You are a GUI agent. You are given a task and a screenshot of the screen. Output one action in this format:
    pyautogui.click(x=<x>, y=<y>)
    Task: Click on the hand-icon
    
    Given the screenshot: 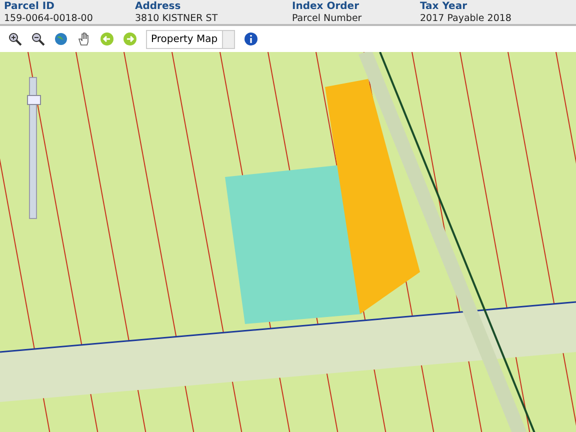 What is the action you would take?
    pyautogui.click(x=84, y=39)
    